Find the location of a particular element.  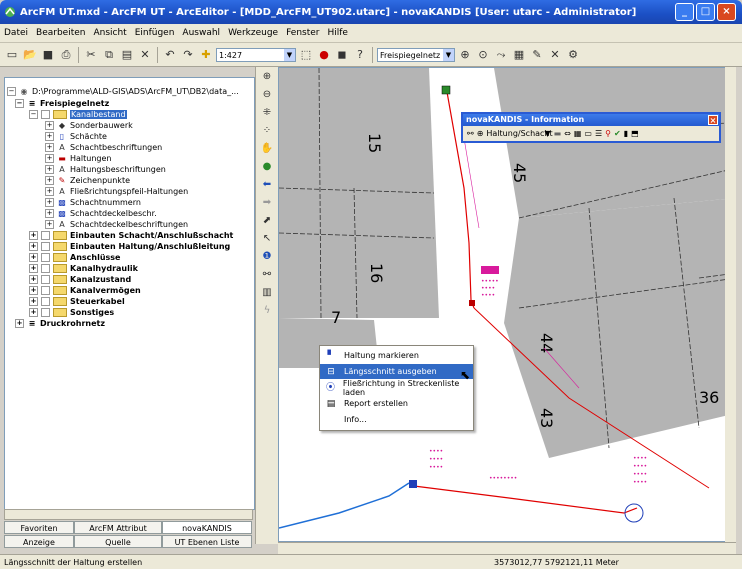

forward-icon: ➡ is located at coordinates (267, 203).